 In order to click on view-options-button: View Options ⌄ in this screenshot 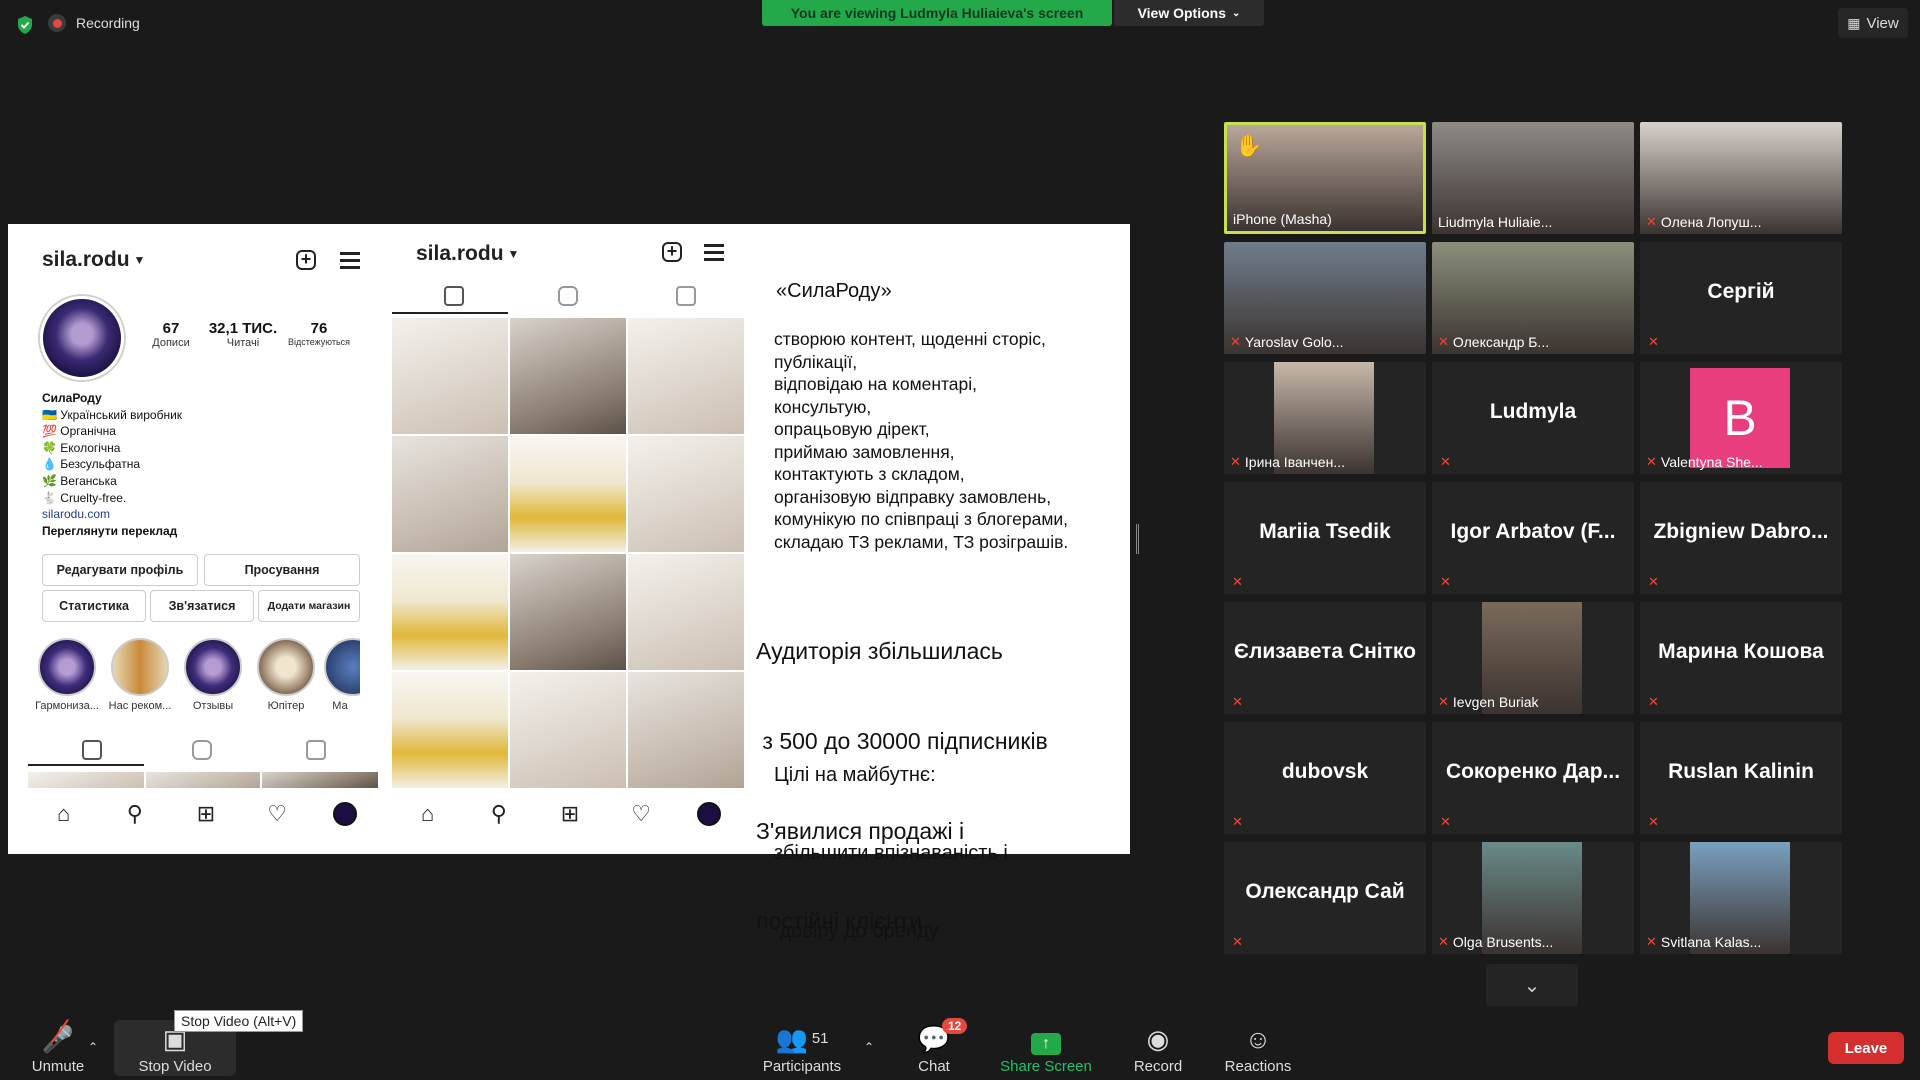, I will do `click(1189, 13)`.